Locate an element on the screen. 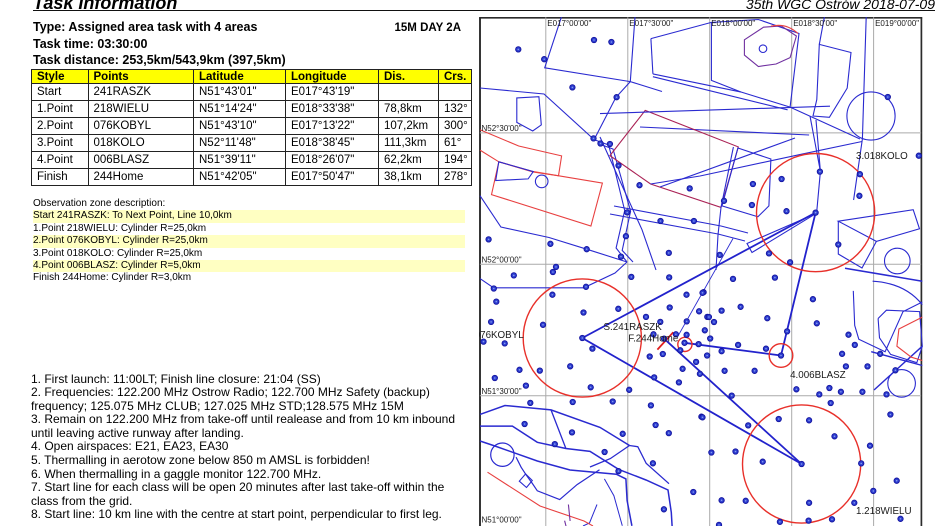 The image size is (938, 526). svg-text: N51°30'00" is located at coordinates (502, 391).